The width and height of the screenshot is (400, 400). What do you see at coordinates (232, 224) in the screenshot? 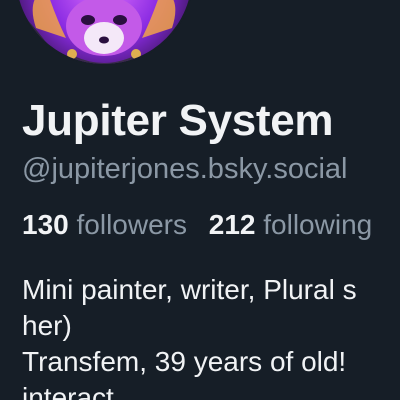
I see `following-count: 212` at bounding box center [232, 224].